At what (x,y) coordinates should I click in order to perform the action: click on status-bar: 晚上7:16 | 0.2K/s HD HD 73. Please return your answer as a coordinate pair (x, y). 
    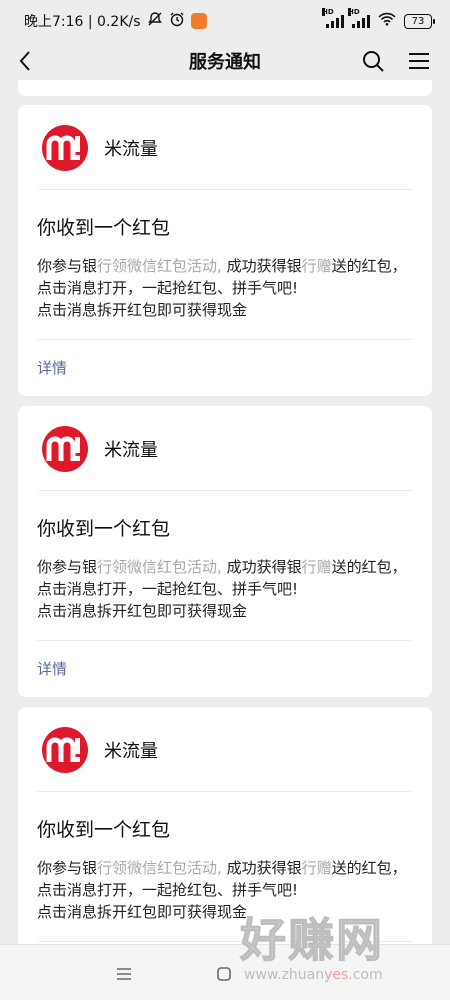
    Looking at the image, I should click on (225, 21).